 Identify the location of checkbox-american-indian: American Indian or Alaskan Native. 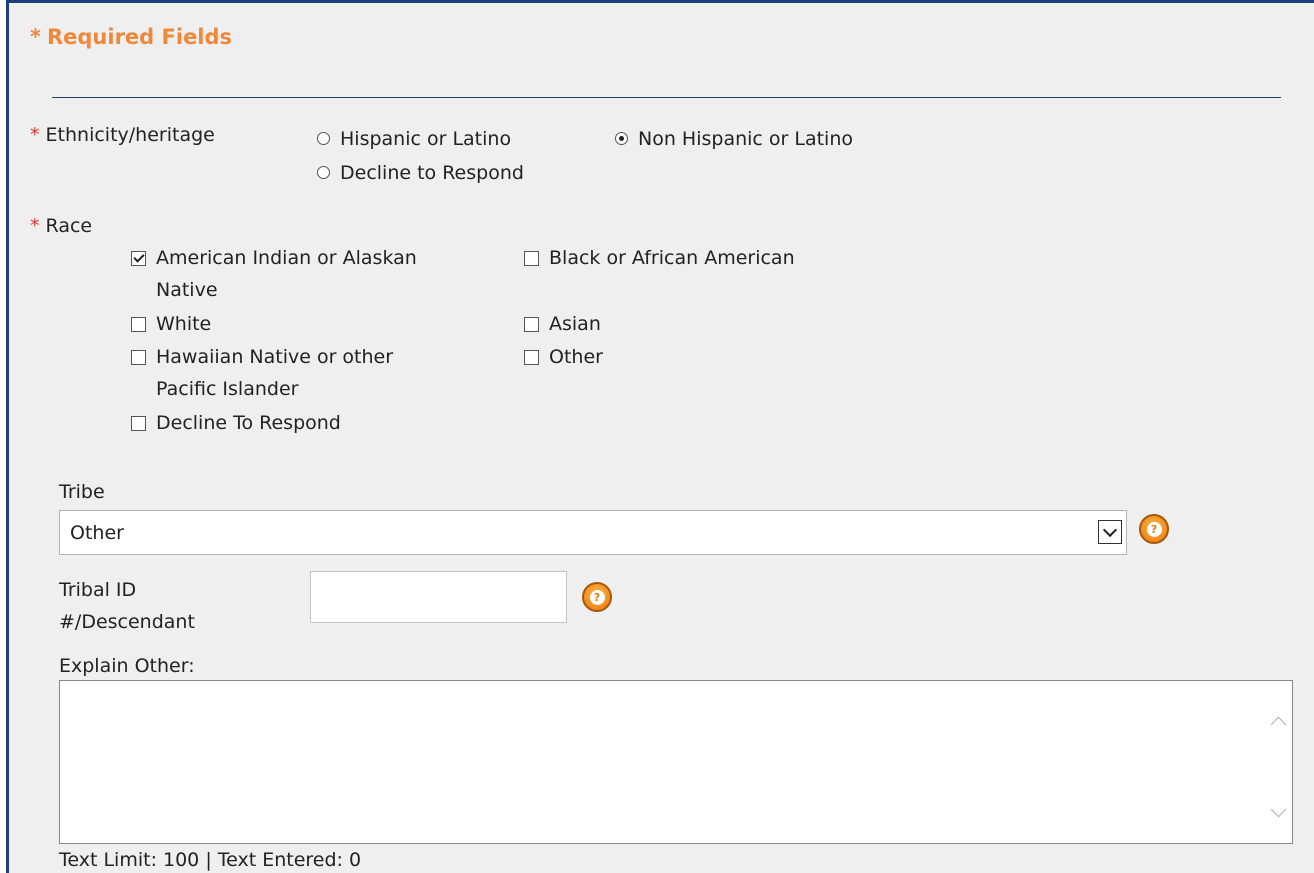
(274, 274).